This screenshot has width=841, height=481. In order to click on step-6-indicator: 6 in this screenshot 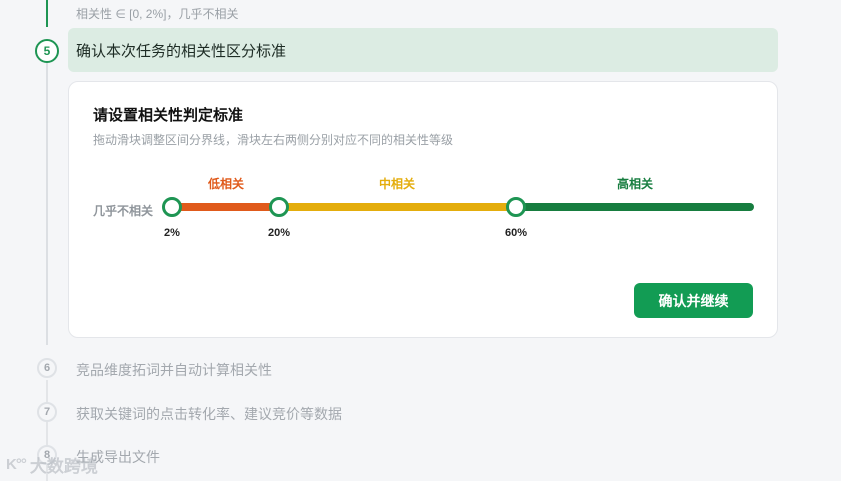, I will do `click(47, 368)`.